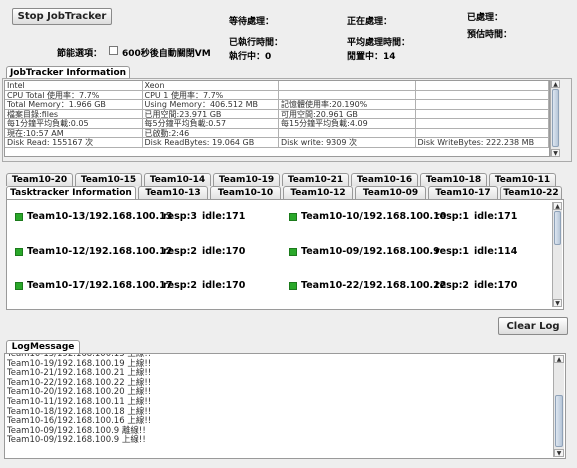 The image size is (577, 468). Describe the element at coordinates (390, 192) in the screenshot. I see `tab-team10-09: Team10-09` at that location.